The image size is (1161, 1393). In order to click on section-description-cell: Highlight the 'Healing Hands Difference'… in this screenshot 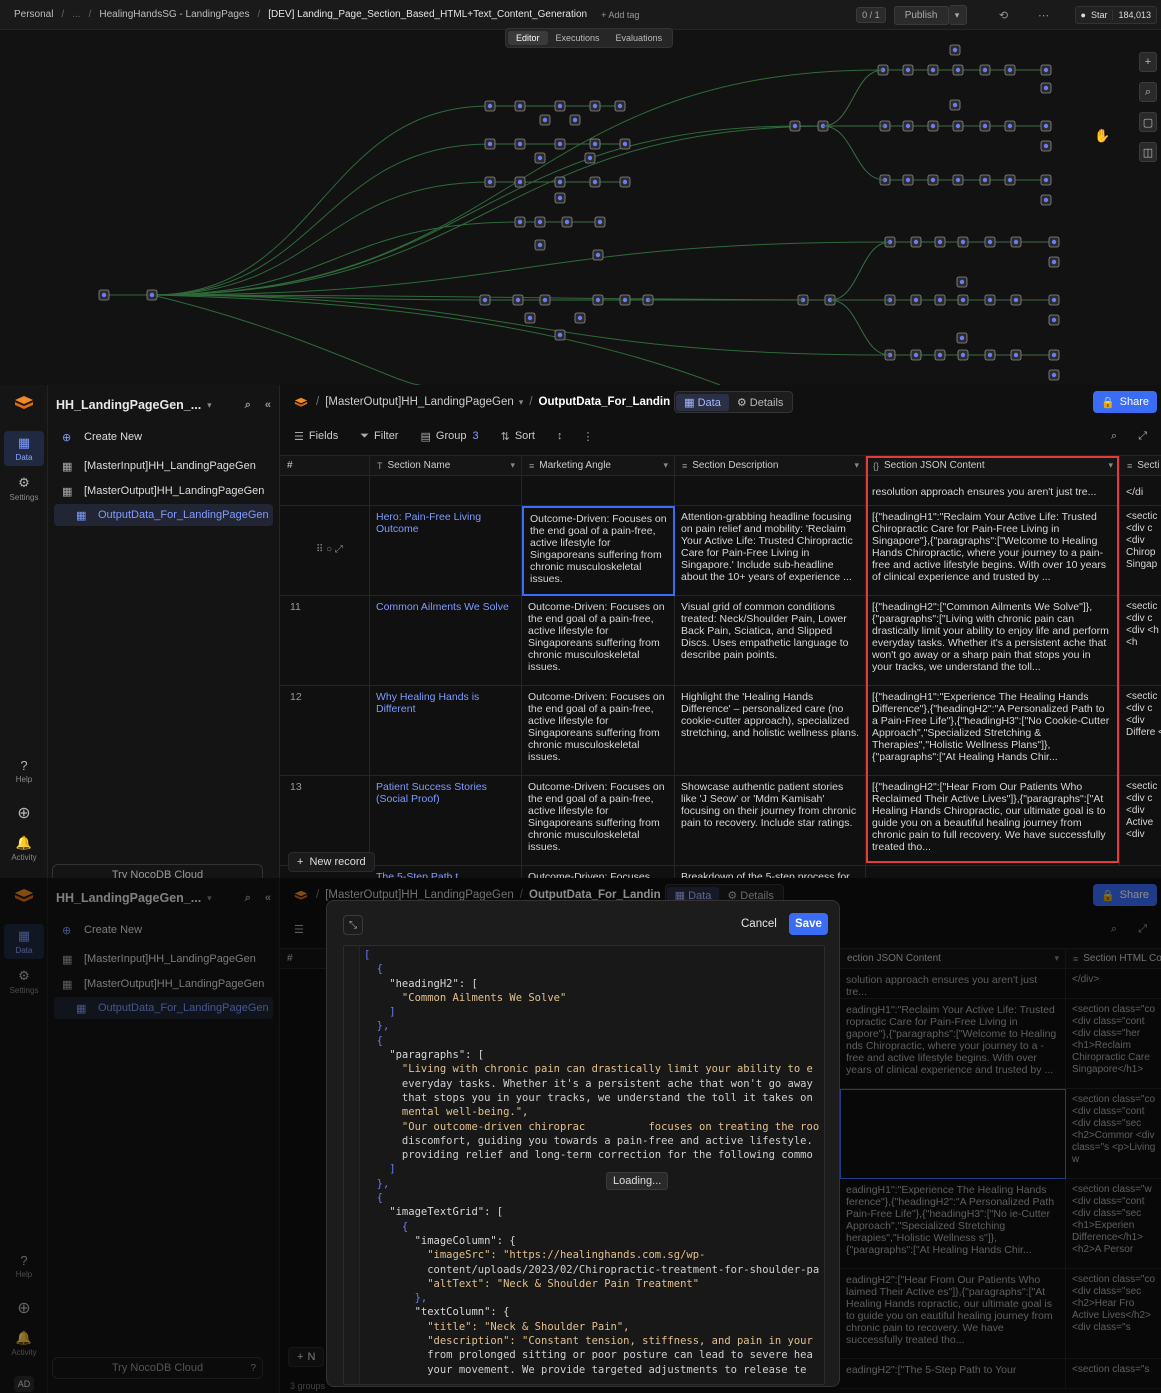, I will do `click(770, 731)`.